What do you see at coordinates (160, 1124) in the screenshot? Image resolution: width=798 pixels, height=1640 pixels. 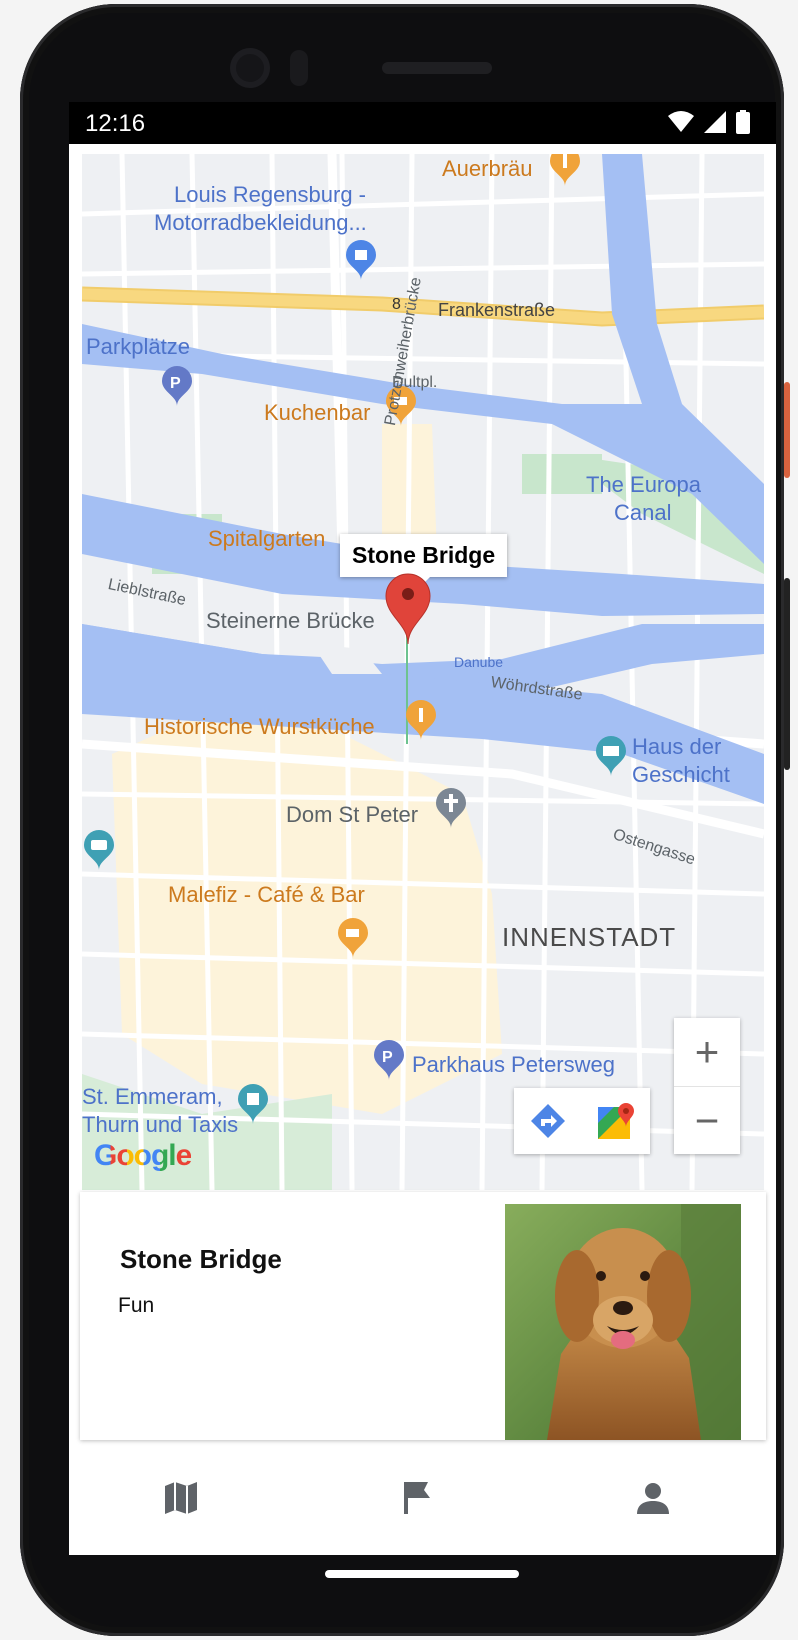 I see `map-label-emmeram-2: Thurn und Taxis` at bounding box center [160, 1124].